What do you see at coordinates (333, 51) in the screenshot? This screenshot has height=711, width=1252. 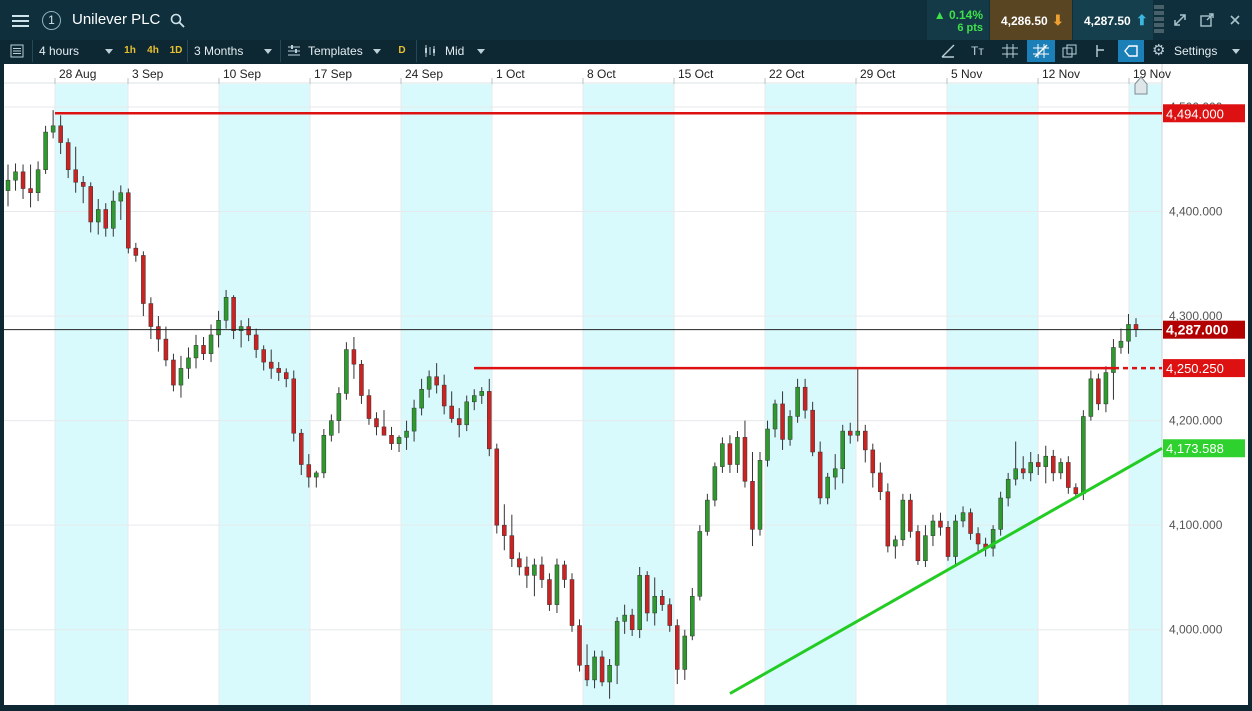 I see `templates-dropdown: Templates` at bounding box center [333, 51].